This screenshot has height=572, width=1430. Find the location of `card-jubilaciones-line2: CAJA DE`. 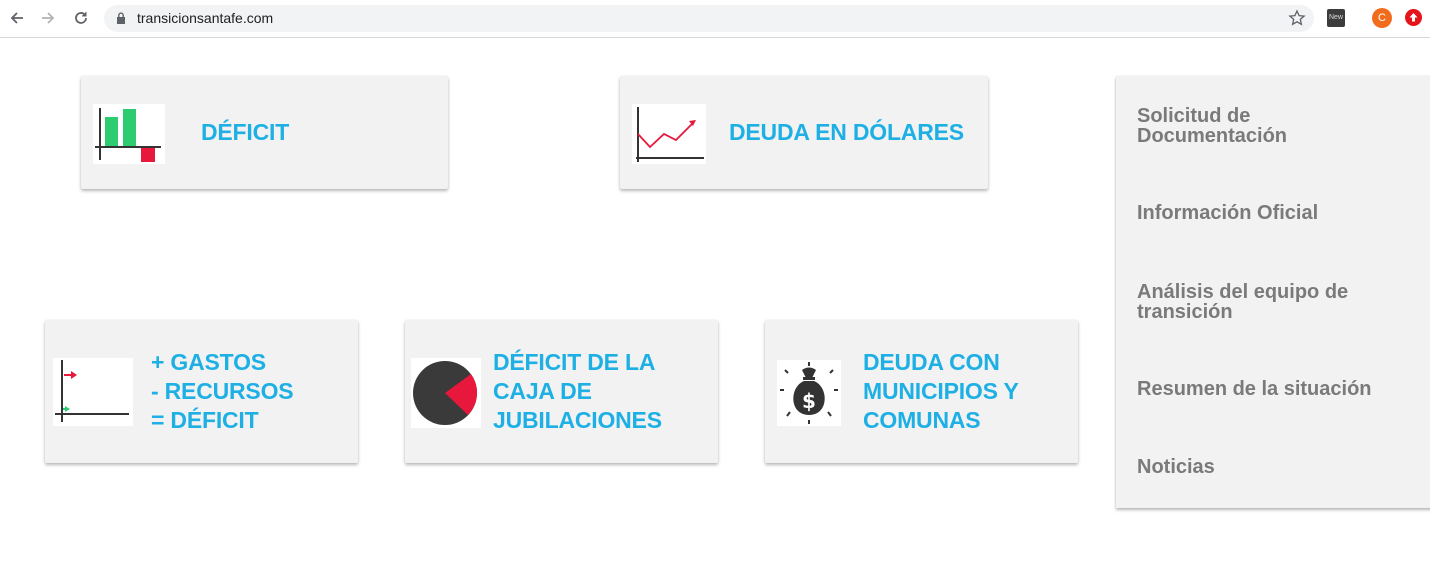

card-jubilaciones-line2: CAJA DE is located at coordinates (542, 391).